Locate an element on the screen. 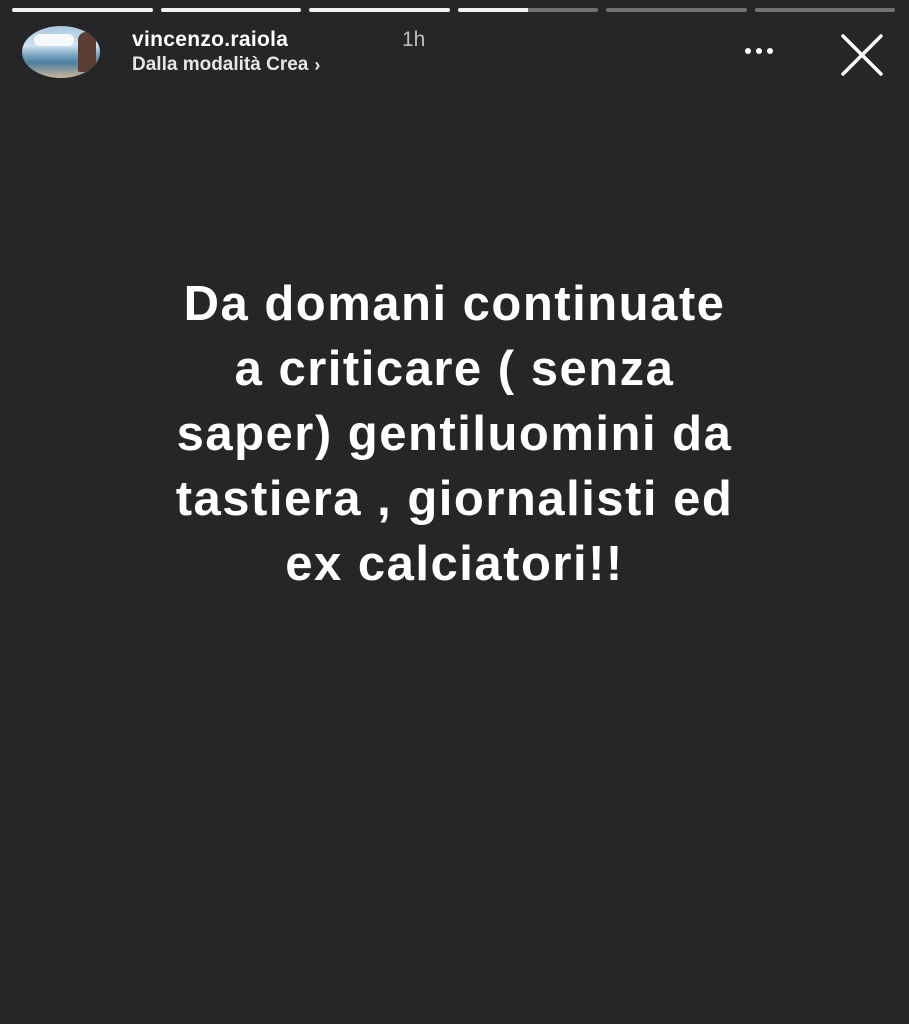 This screenshot has width=909, height=1024. close-button is located at coordinates (862, 55).